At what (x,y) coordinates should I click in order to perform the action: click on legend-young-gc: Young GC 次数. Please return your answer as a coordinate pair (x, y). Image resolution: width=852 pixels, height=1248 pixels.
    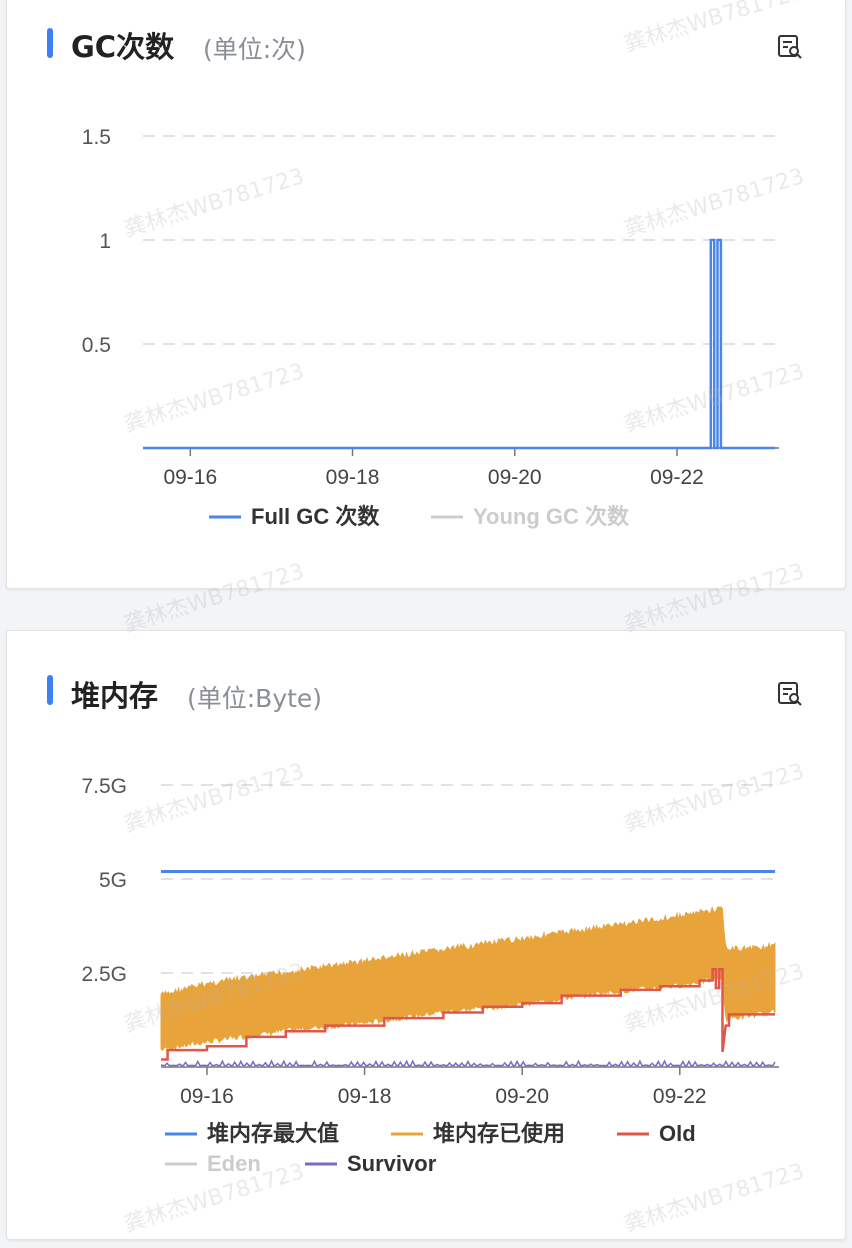
    Looking at the image, I should click on (530, 516).